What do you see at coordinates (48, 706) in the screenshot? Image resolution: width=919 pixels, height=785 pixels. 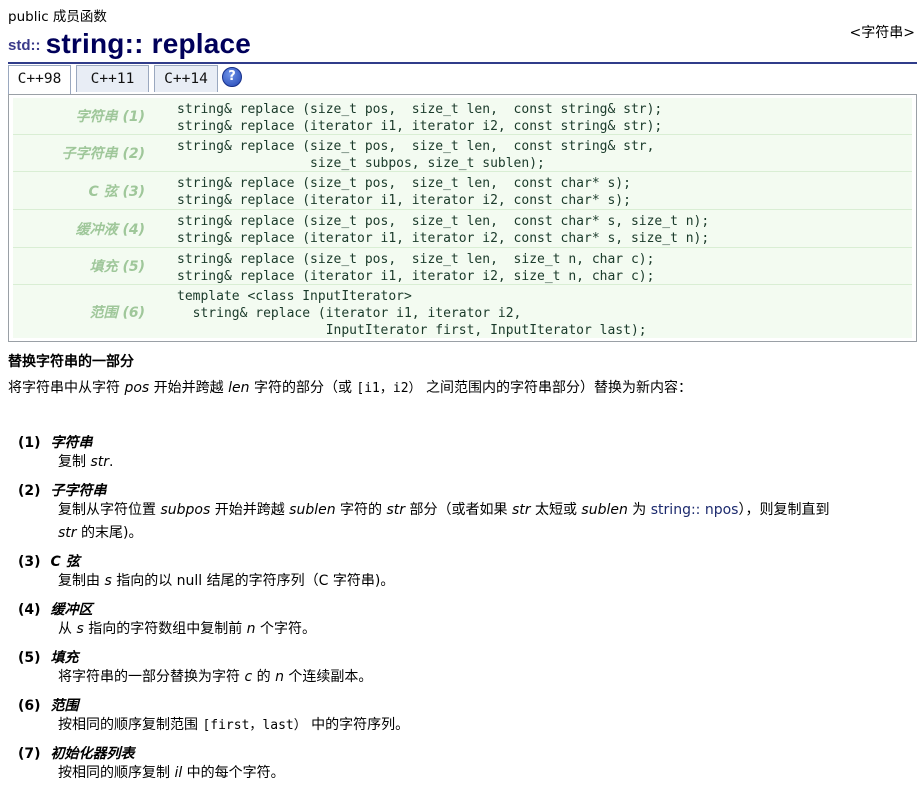 I see `item-heading: (6) 范围` at bounding box center [48, 706].